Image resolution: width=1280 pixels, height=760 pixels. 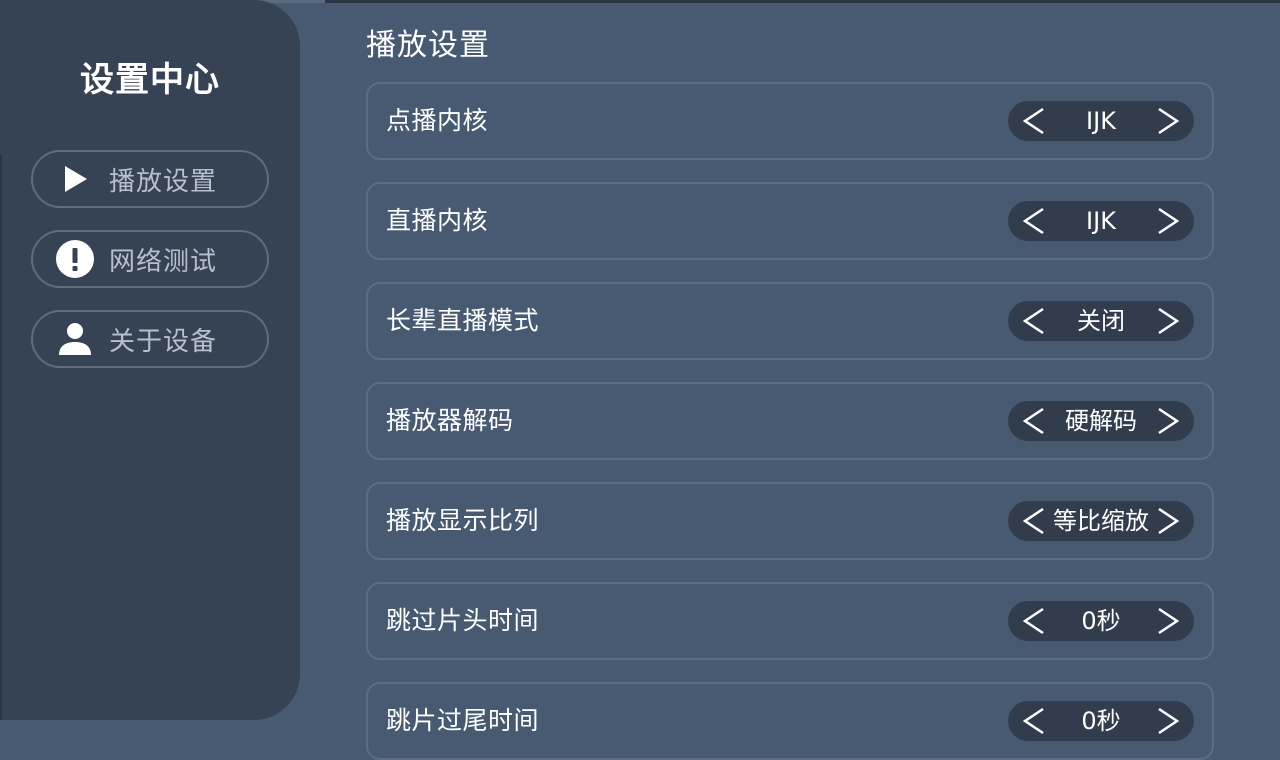 I want to click on option-selector: 关闭, so click(x=1101, y=321).